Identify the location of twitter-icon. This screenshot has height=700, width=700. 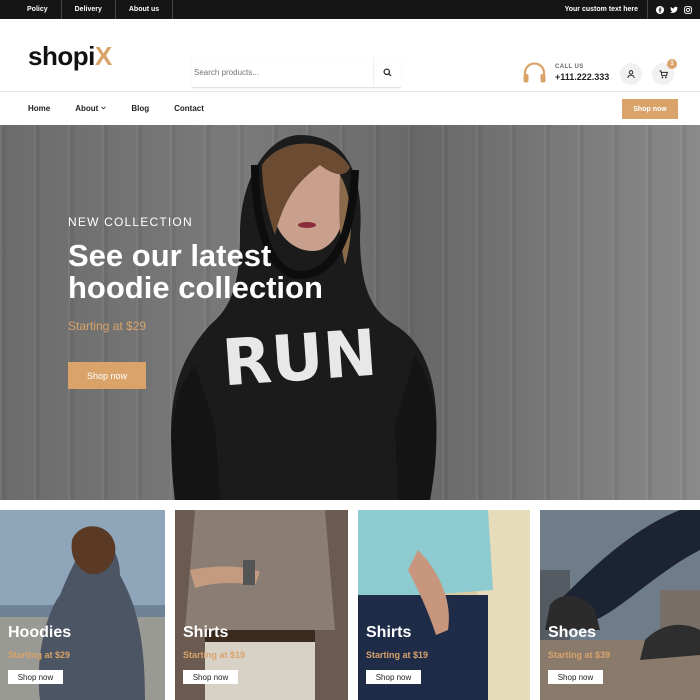
(674, 10).